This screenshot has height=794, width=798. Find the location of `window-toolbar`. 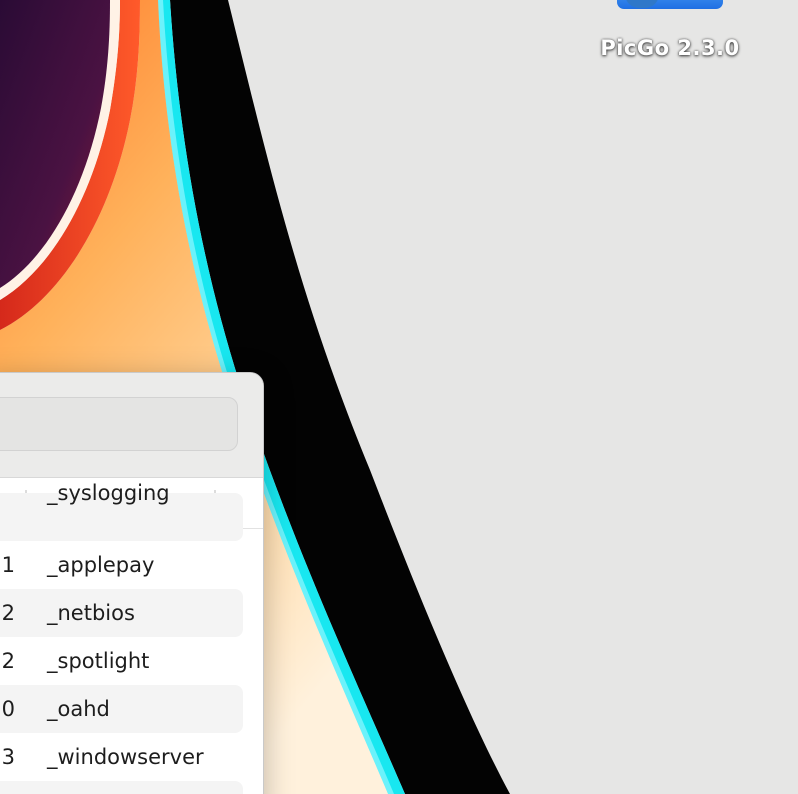

window-toolbar is located at coordinates (131, 425).